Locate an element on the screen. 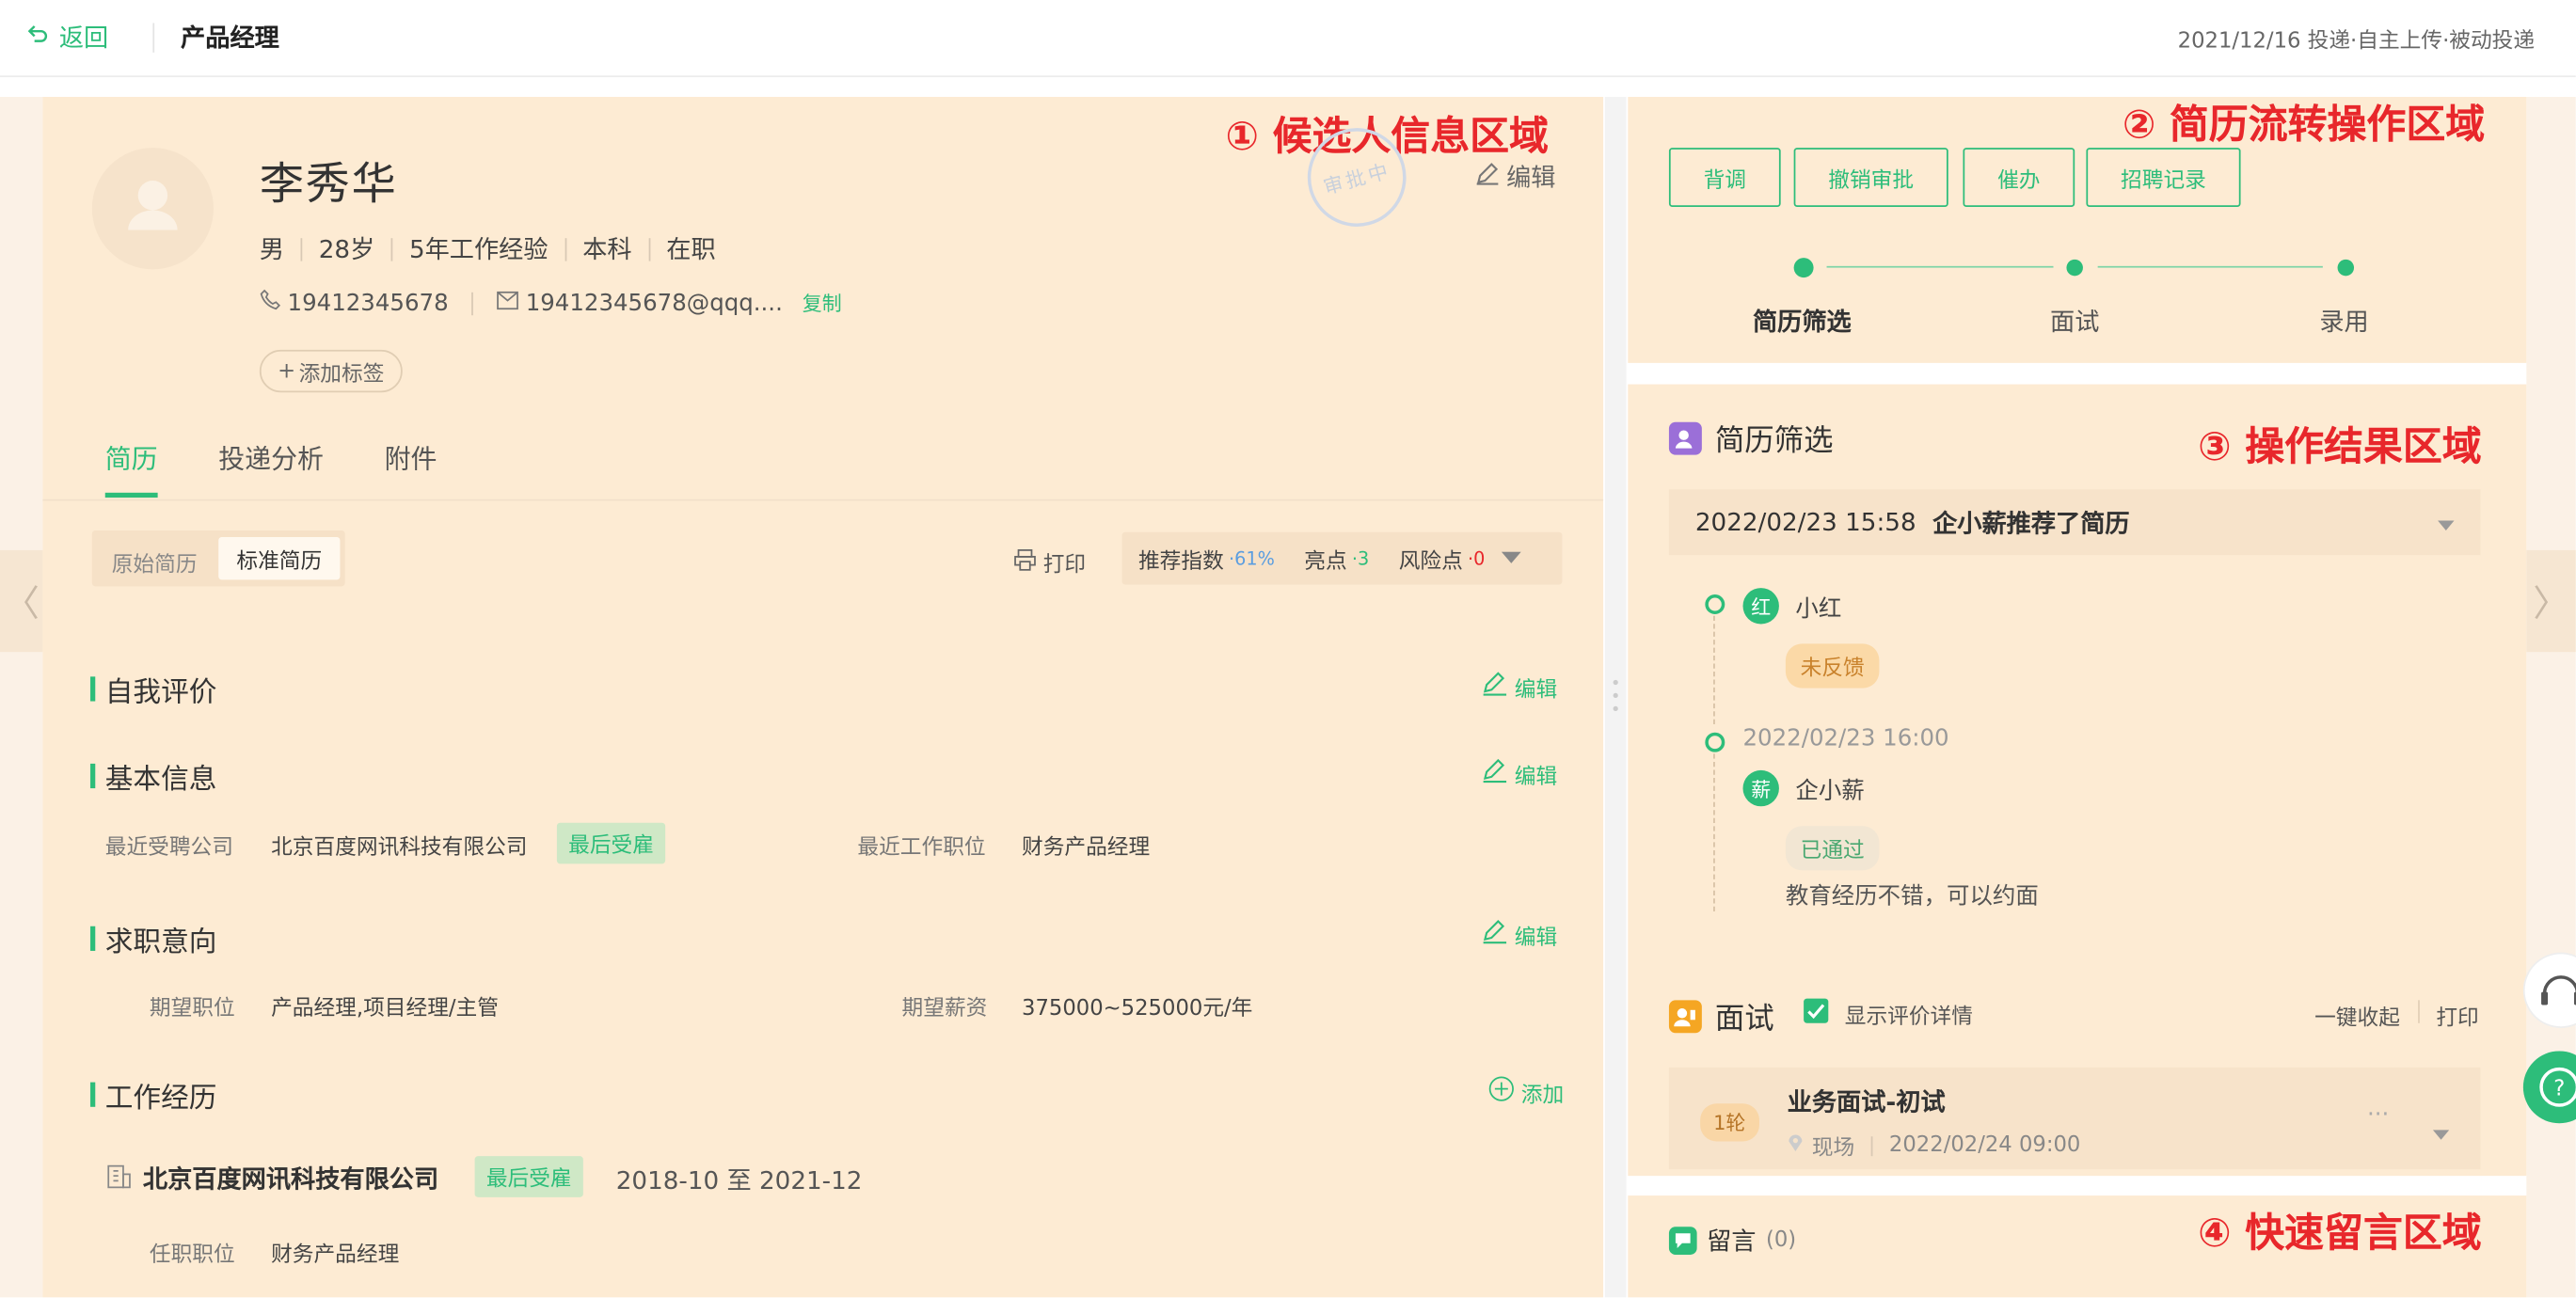 This screenshot has width=2576, height=1298. timeline-dot is located at coordinates (1715, 604).